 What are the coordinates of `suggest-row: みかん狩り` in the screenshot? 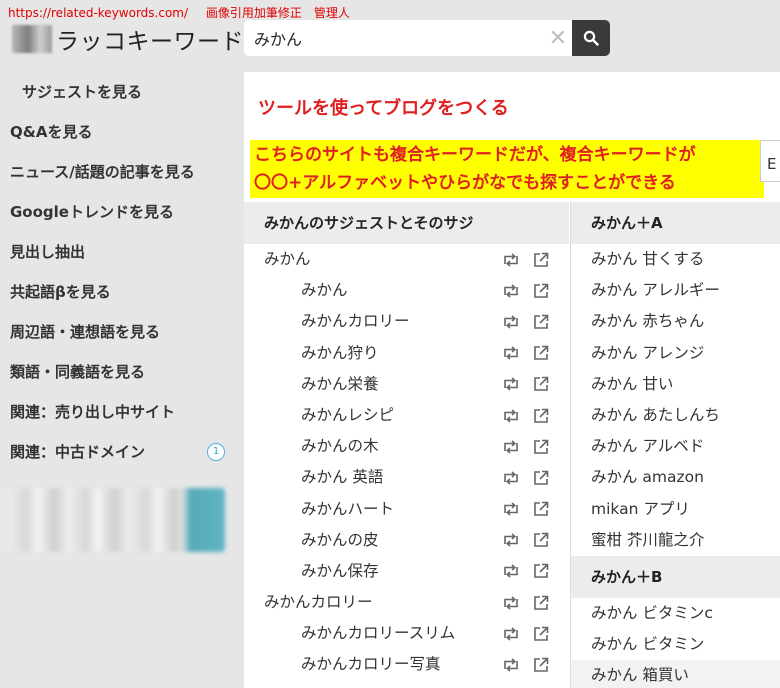 It's located at (406, 353).